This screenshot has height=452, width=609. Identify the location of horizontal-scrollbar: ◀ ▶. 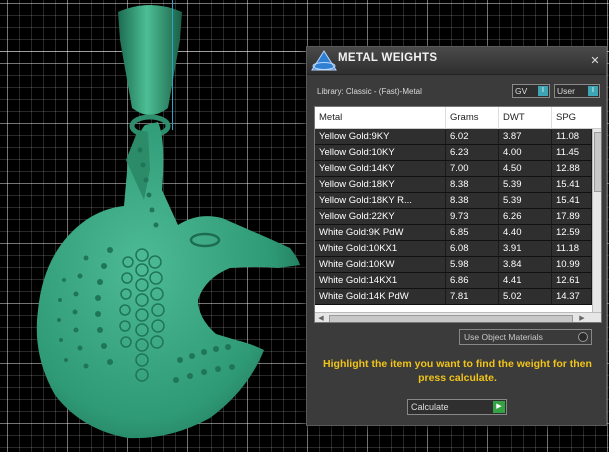
(458, 317).